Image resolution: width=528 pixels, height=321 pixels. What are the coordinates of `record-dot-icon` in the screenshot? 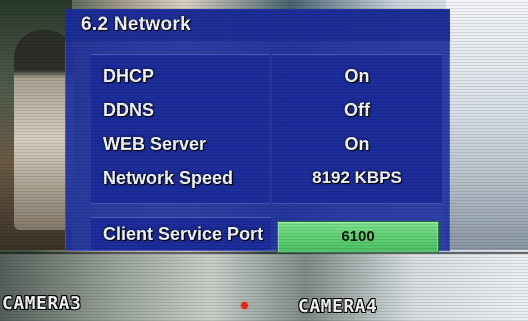 It's located at (244, 305).